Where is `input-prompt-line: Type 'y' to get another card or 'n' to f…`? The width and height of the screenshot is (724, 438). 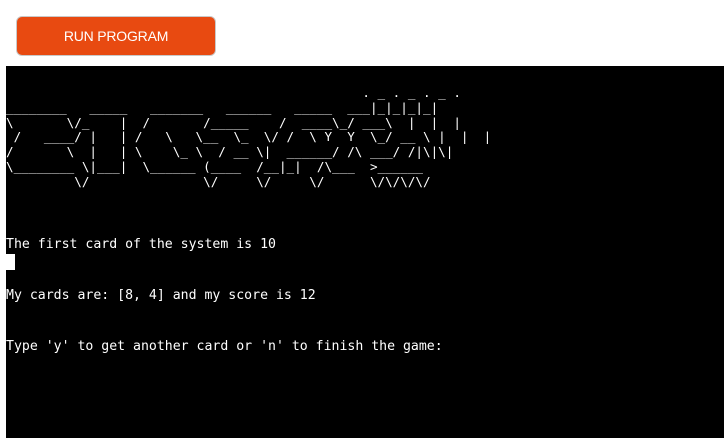 input-prompt-line: Type 'y' to get another card or 'n' to f… is located at coordinates (224, 346).